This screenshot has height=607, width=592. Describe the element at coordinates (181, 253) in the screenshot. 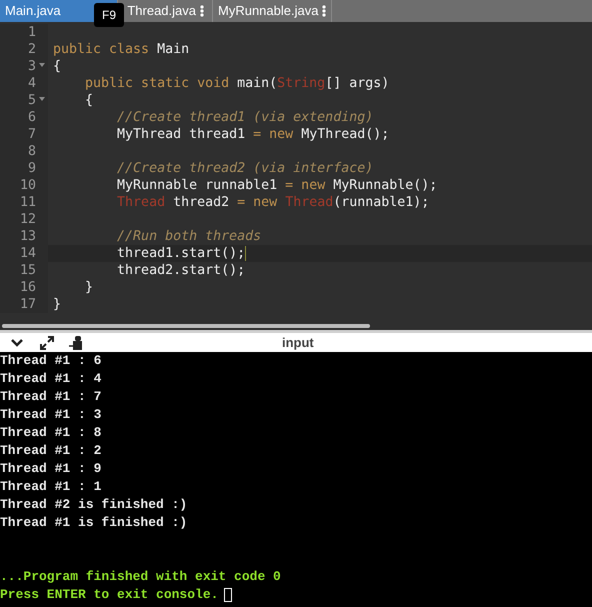

I see `code-token: thread1.start();` at that location.